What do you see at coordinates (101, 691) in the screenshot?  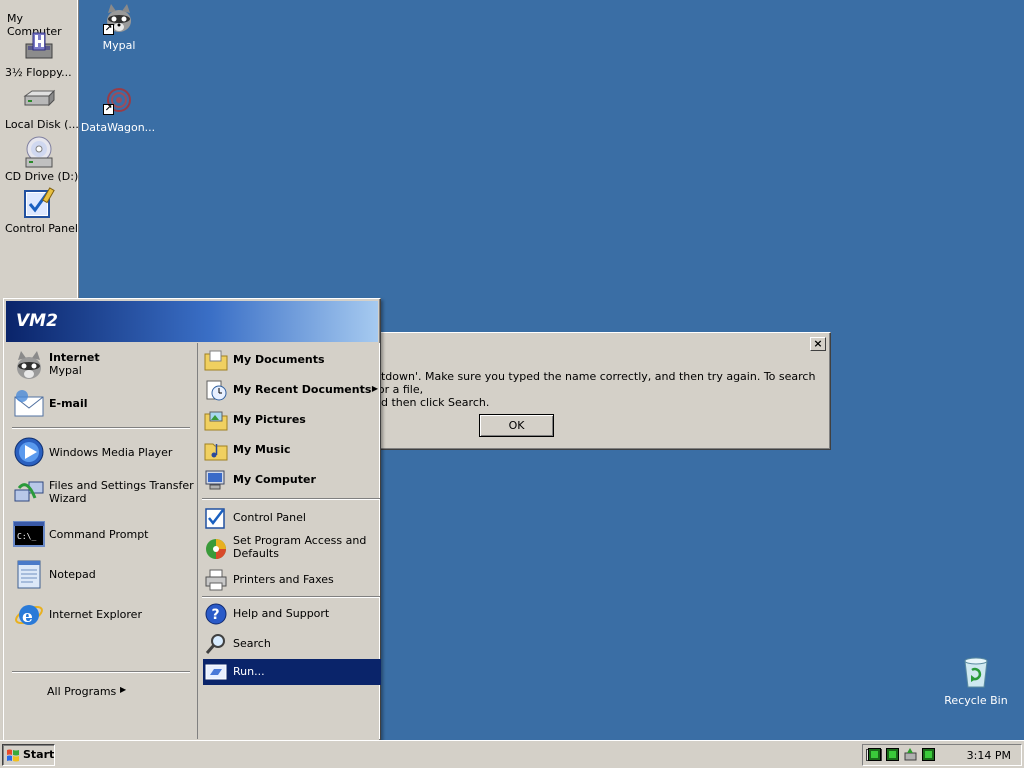 I see `menu-item-all-programs: All Programs ▶` at bounding box center [101, 691].